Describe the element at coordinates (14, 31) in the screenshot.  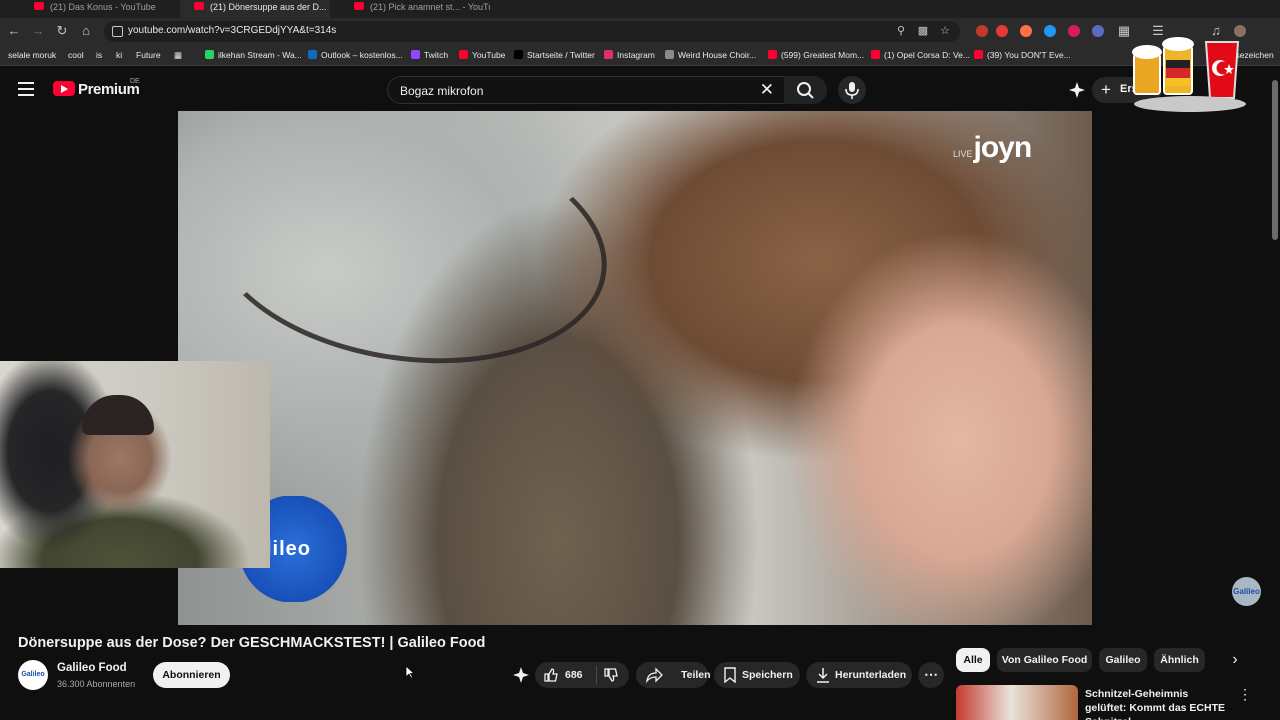
I see `back-arrow-icon: ←` at that location.